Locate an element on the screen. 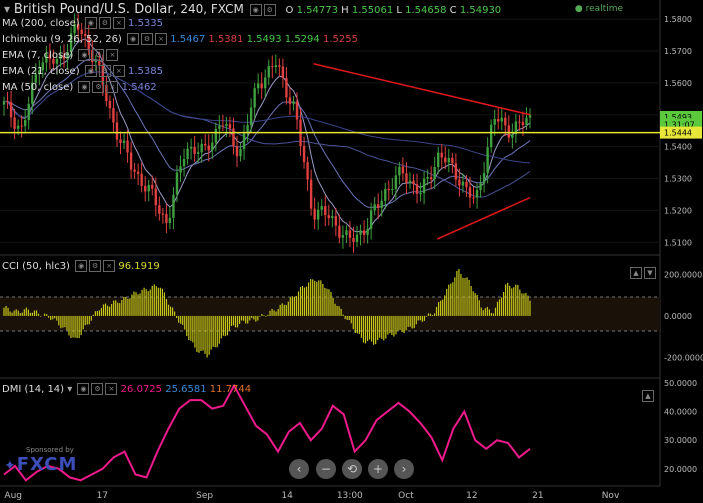  move-down-icon: ▼ is located at coordinates (650, 272).